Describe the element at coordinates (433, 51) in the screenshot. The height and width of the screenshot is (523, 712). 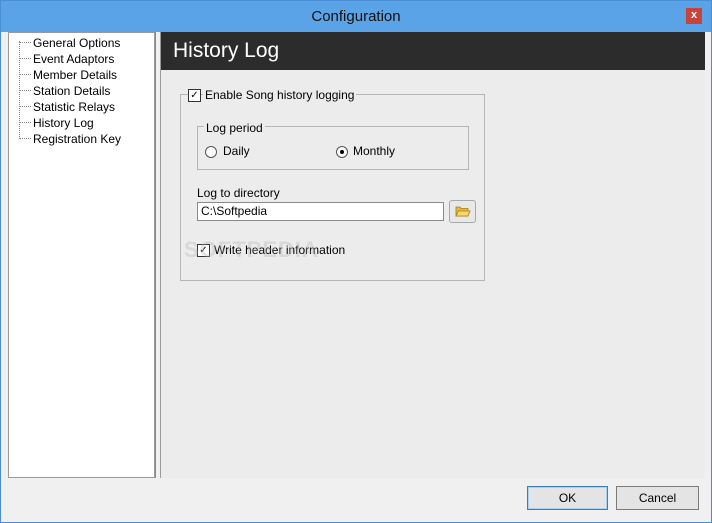
I see `panel-header: History Log` at that location.